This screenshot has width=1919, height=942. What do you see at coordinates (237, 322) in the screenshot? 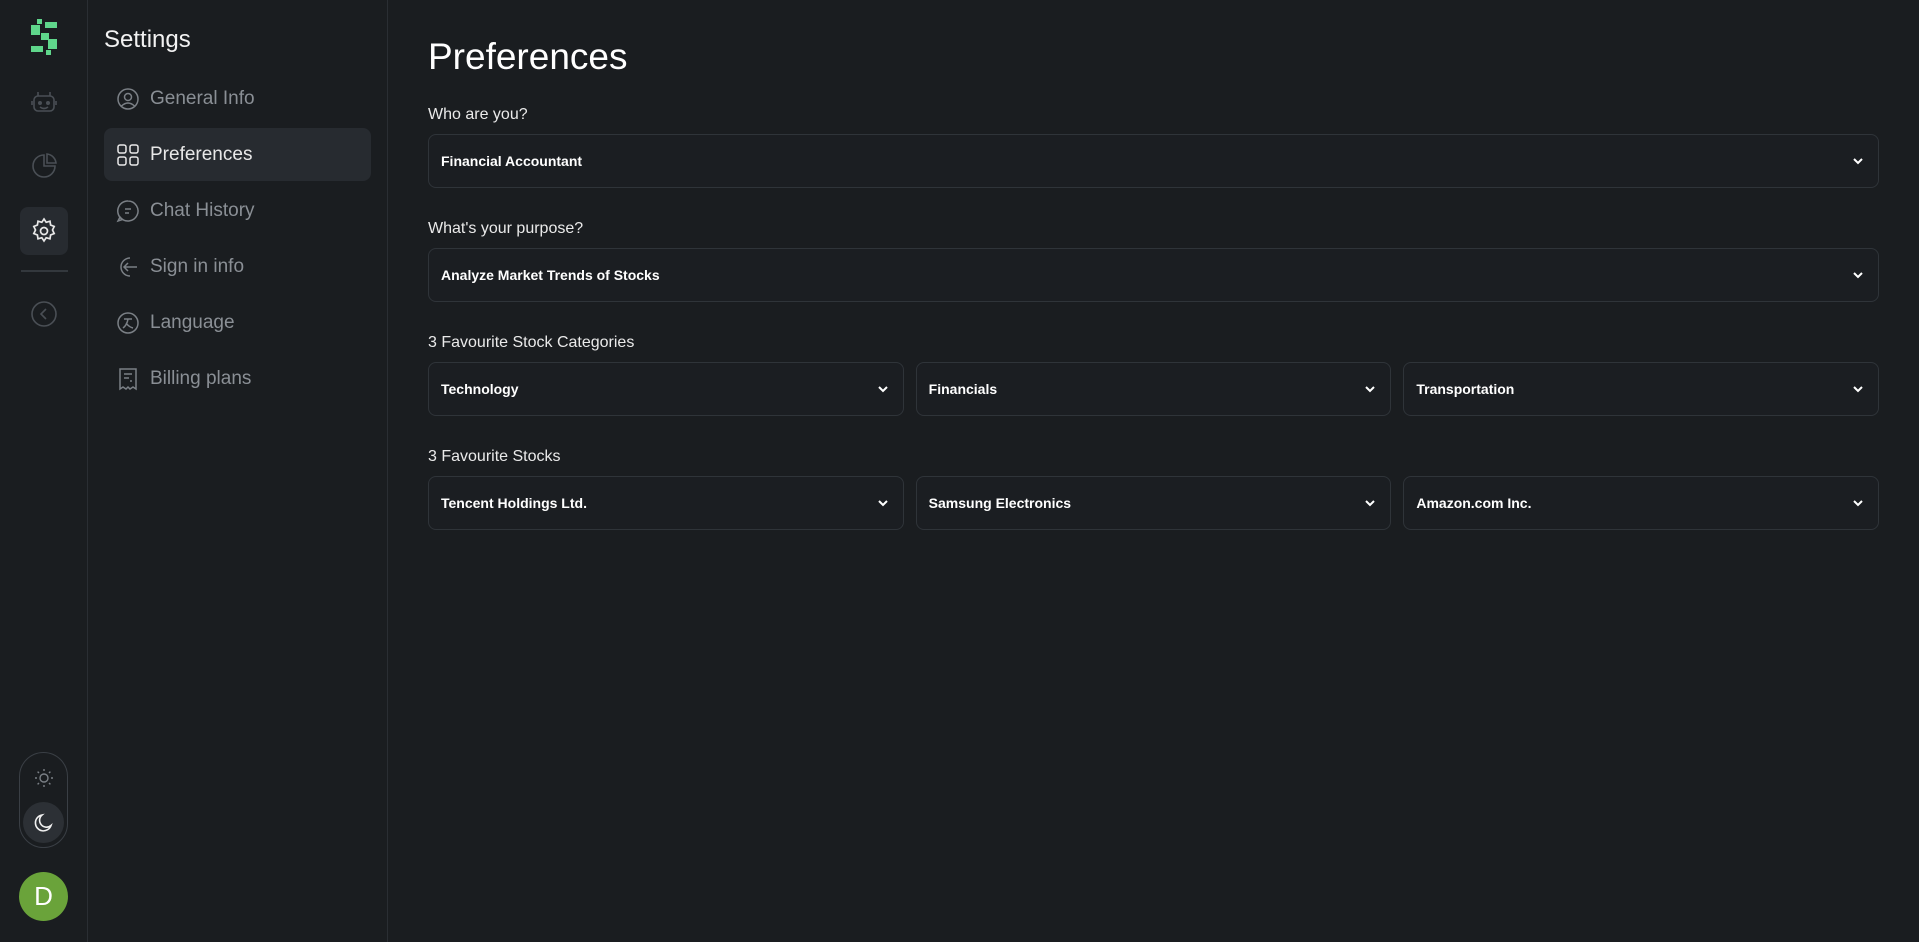
I see `sidebar-item-language: Language` at bounding box center [237, 322].